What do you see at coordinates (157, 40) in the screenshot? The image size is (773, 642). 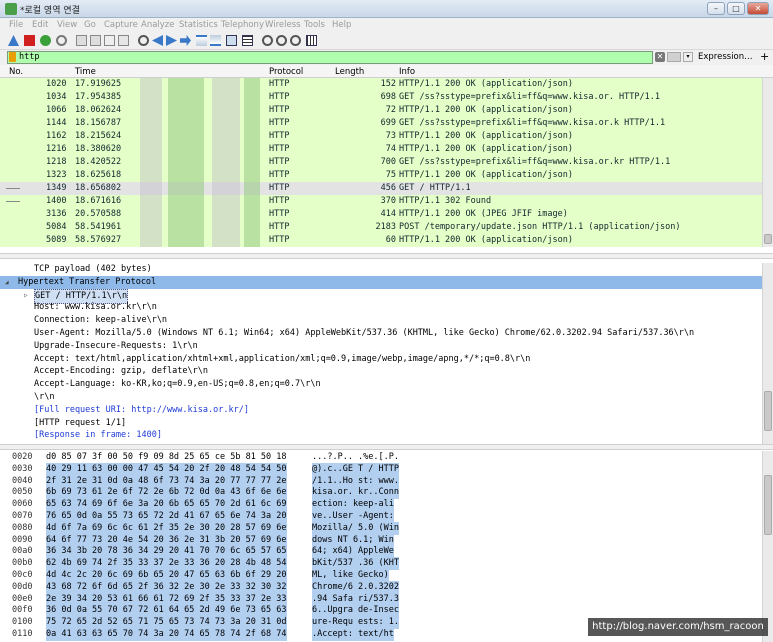 I see `go-back-icon` at bounding box center [157, 40].